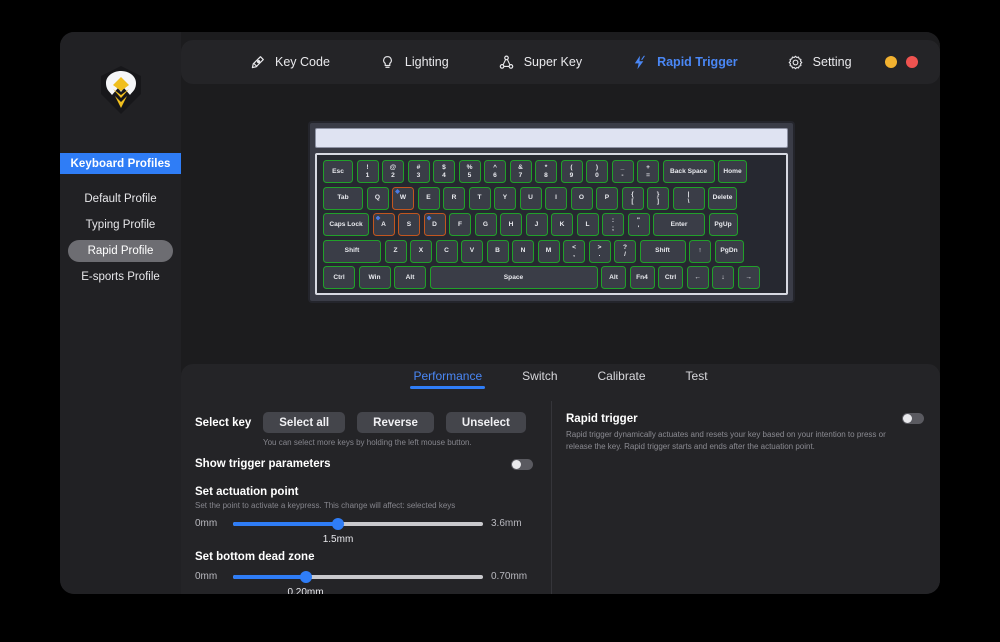 The image size is (1000, 642). What do you see at coordinates (891, 62) in the screenshot?
I see `minimize-button` at bounding box center [891, 62].